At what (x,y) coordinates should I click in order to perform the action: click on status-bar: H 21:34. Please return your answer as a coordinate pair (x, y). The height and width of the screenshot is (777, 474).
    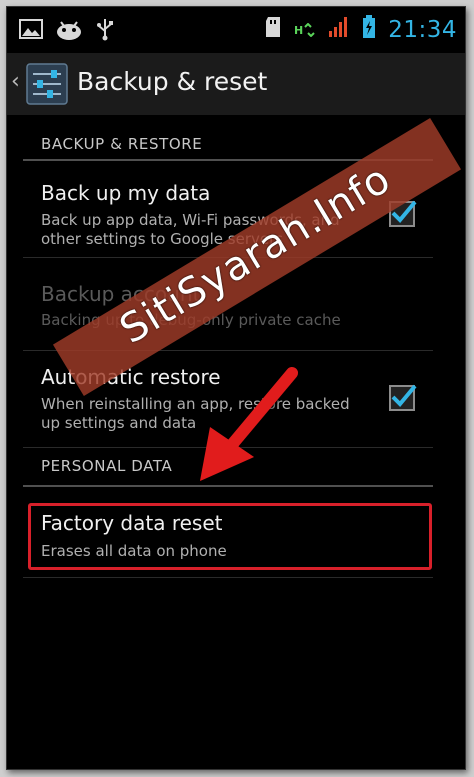
    Looking at the image, I should click on (236, 30).